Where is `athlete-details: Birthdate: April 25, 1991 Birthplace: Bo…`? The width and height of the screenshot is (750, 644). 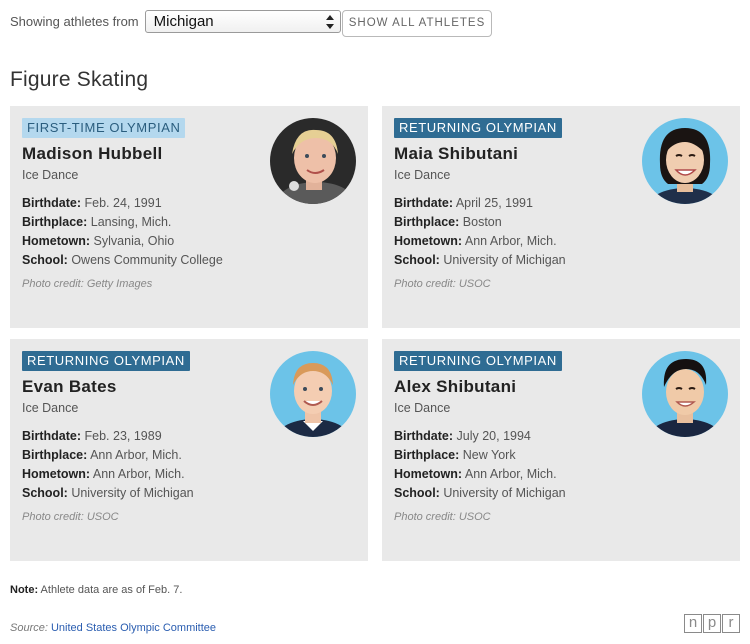
athlete-details: Birthdate: April 25, 1991 Birthplace: Bo… is located at coordinates (480, 232).